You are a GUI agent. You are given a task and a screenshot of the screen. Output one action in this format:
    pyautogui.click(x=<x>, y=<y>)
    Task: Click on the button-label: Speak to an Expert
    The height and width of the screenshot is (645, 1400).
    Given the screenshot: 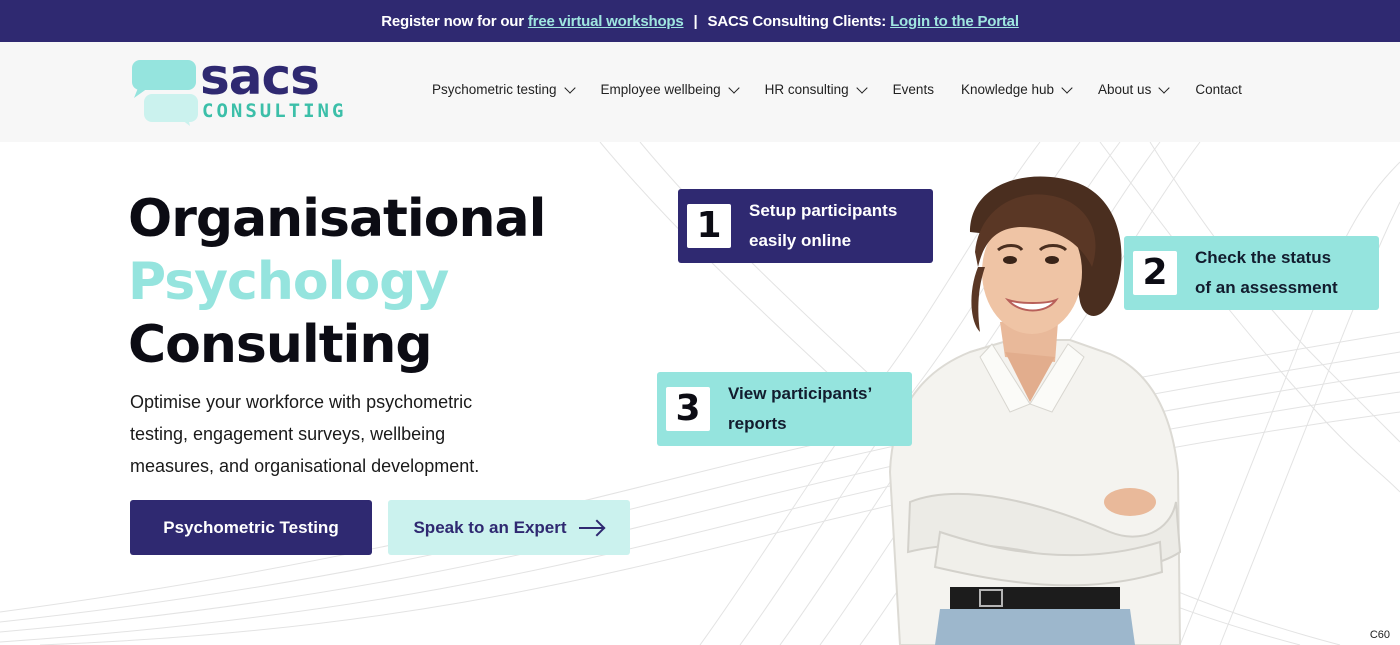 What is the action you would take?
    pyautogui.click(x=490, y=527)
    